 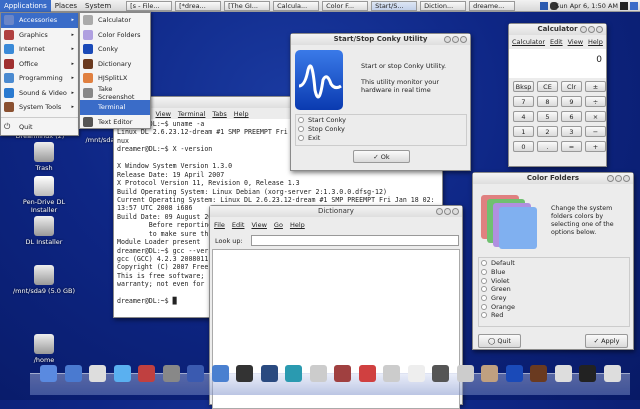 I want to click on tools-icon, so click(x=342, y=373).